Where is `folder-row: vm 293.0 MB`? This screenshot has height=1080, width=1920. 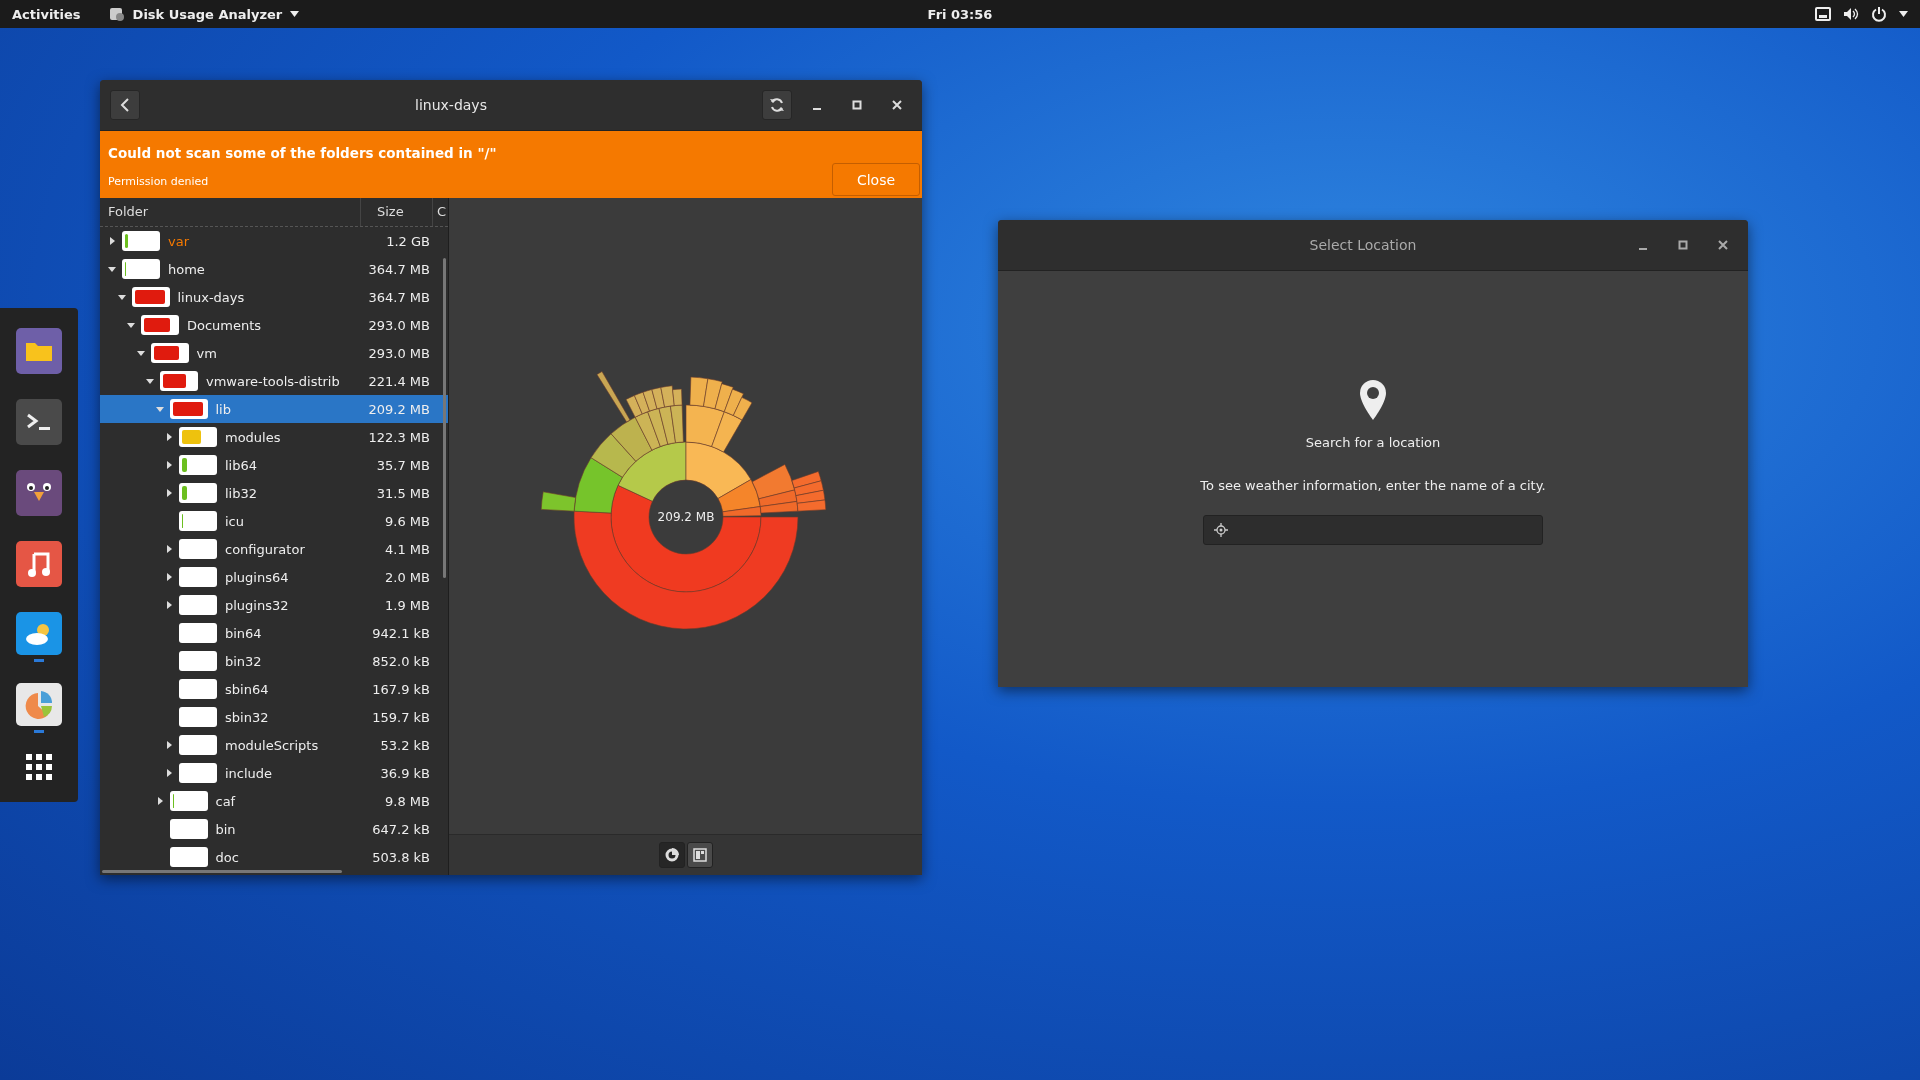 folder-row: vm 293.0 MB is located at coordinates (274, 353).